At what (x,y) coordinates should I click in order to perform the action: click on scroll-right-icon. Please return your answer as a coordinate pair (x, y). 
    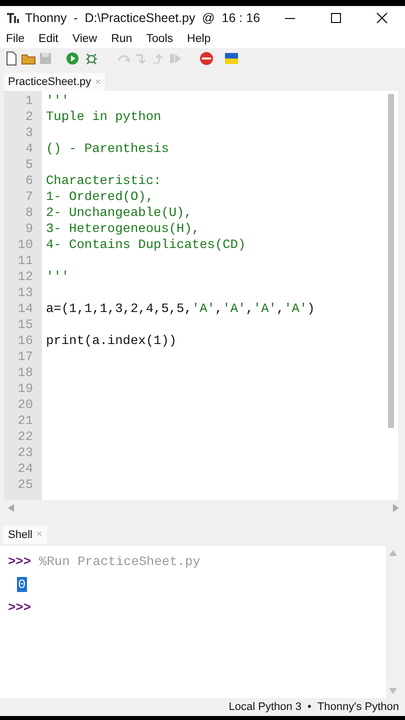
    Looking at the image, I should click on (396, 508).